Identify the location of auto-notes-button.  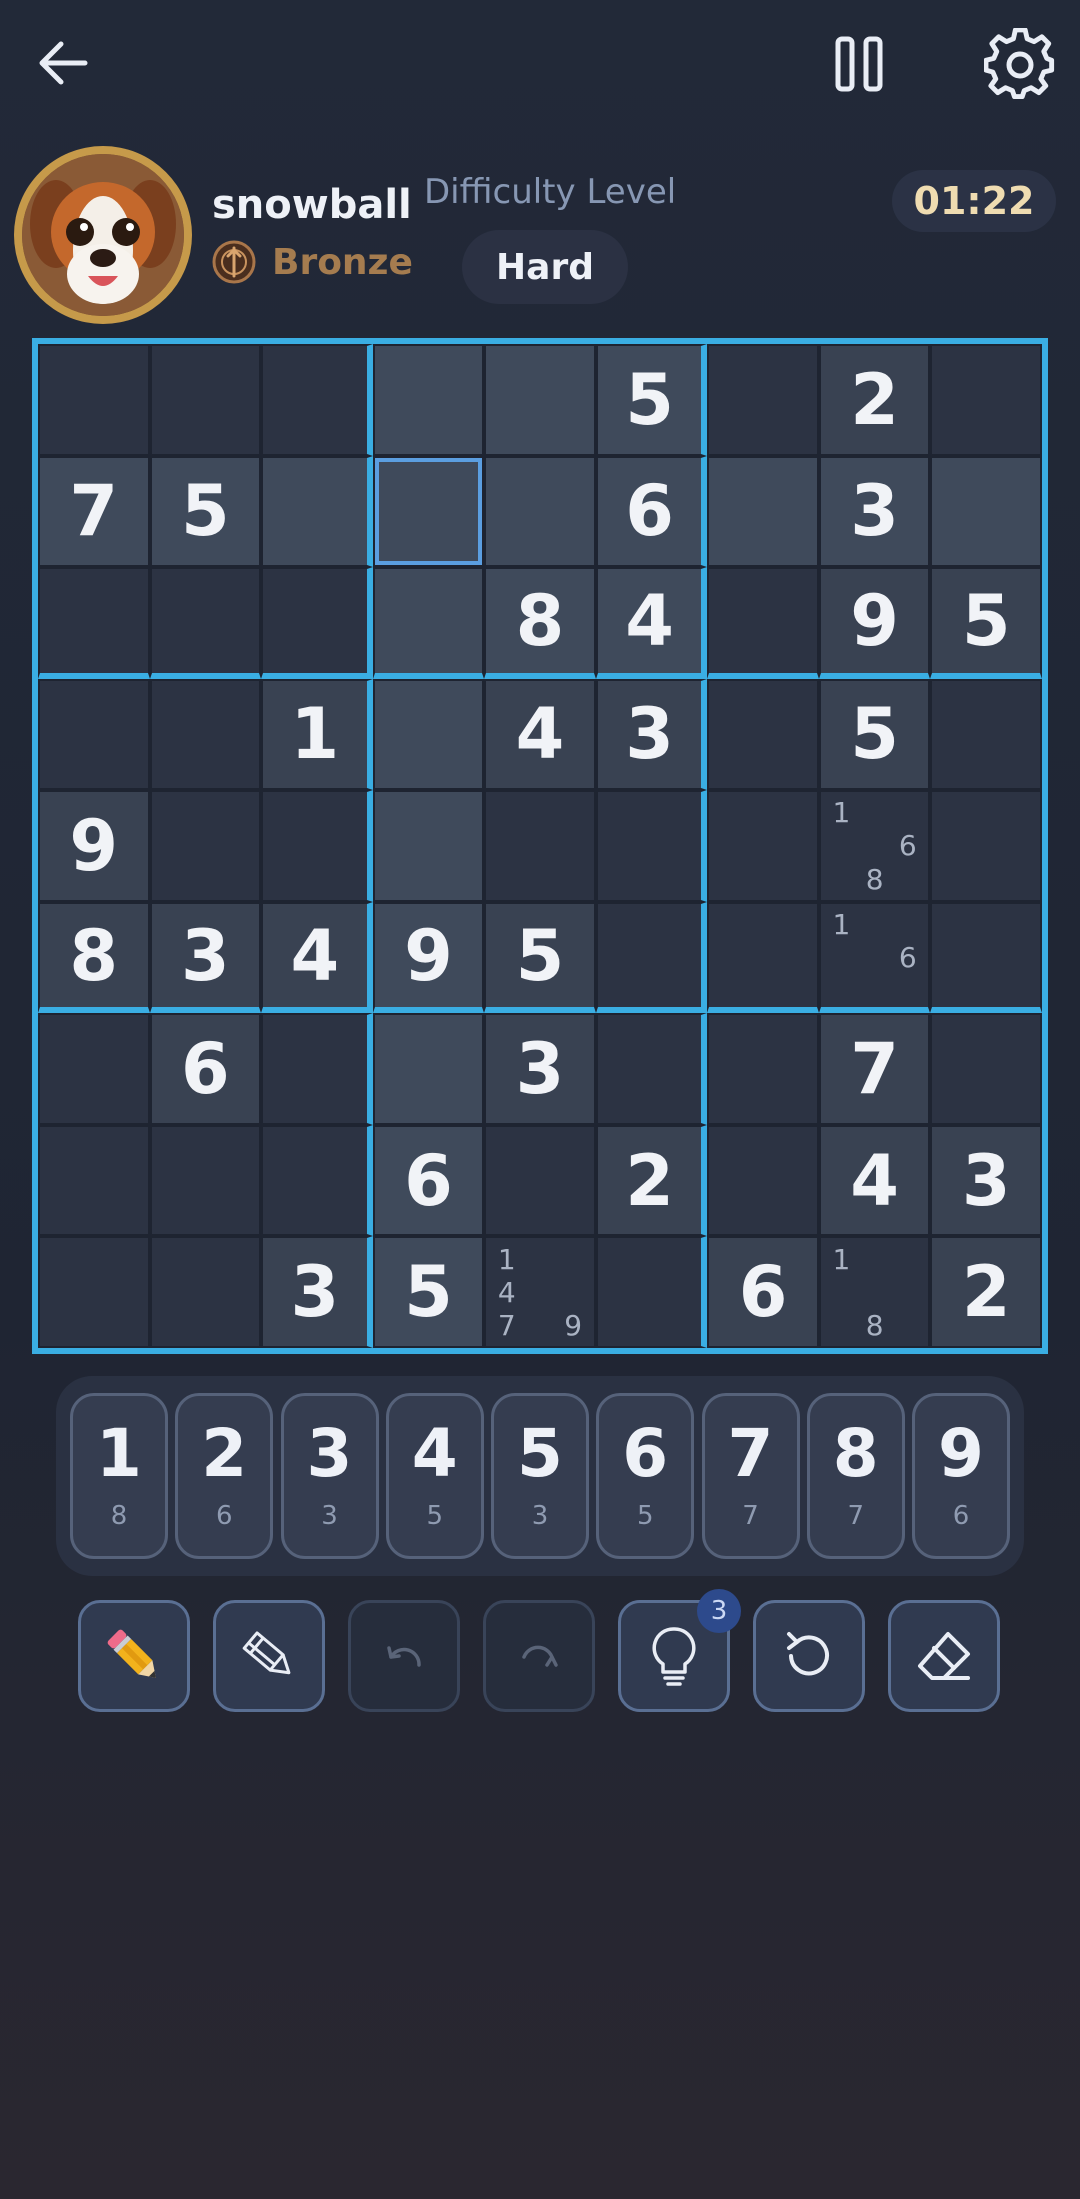
(269, 1656).